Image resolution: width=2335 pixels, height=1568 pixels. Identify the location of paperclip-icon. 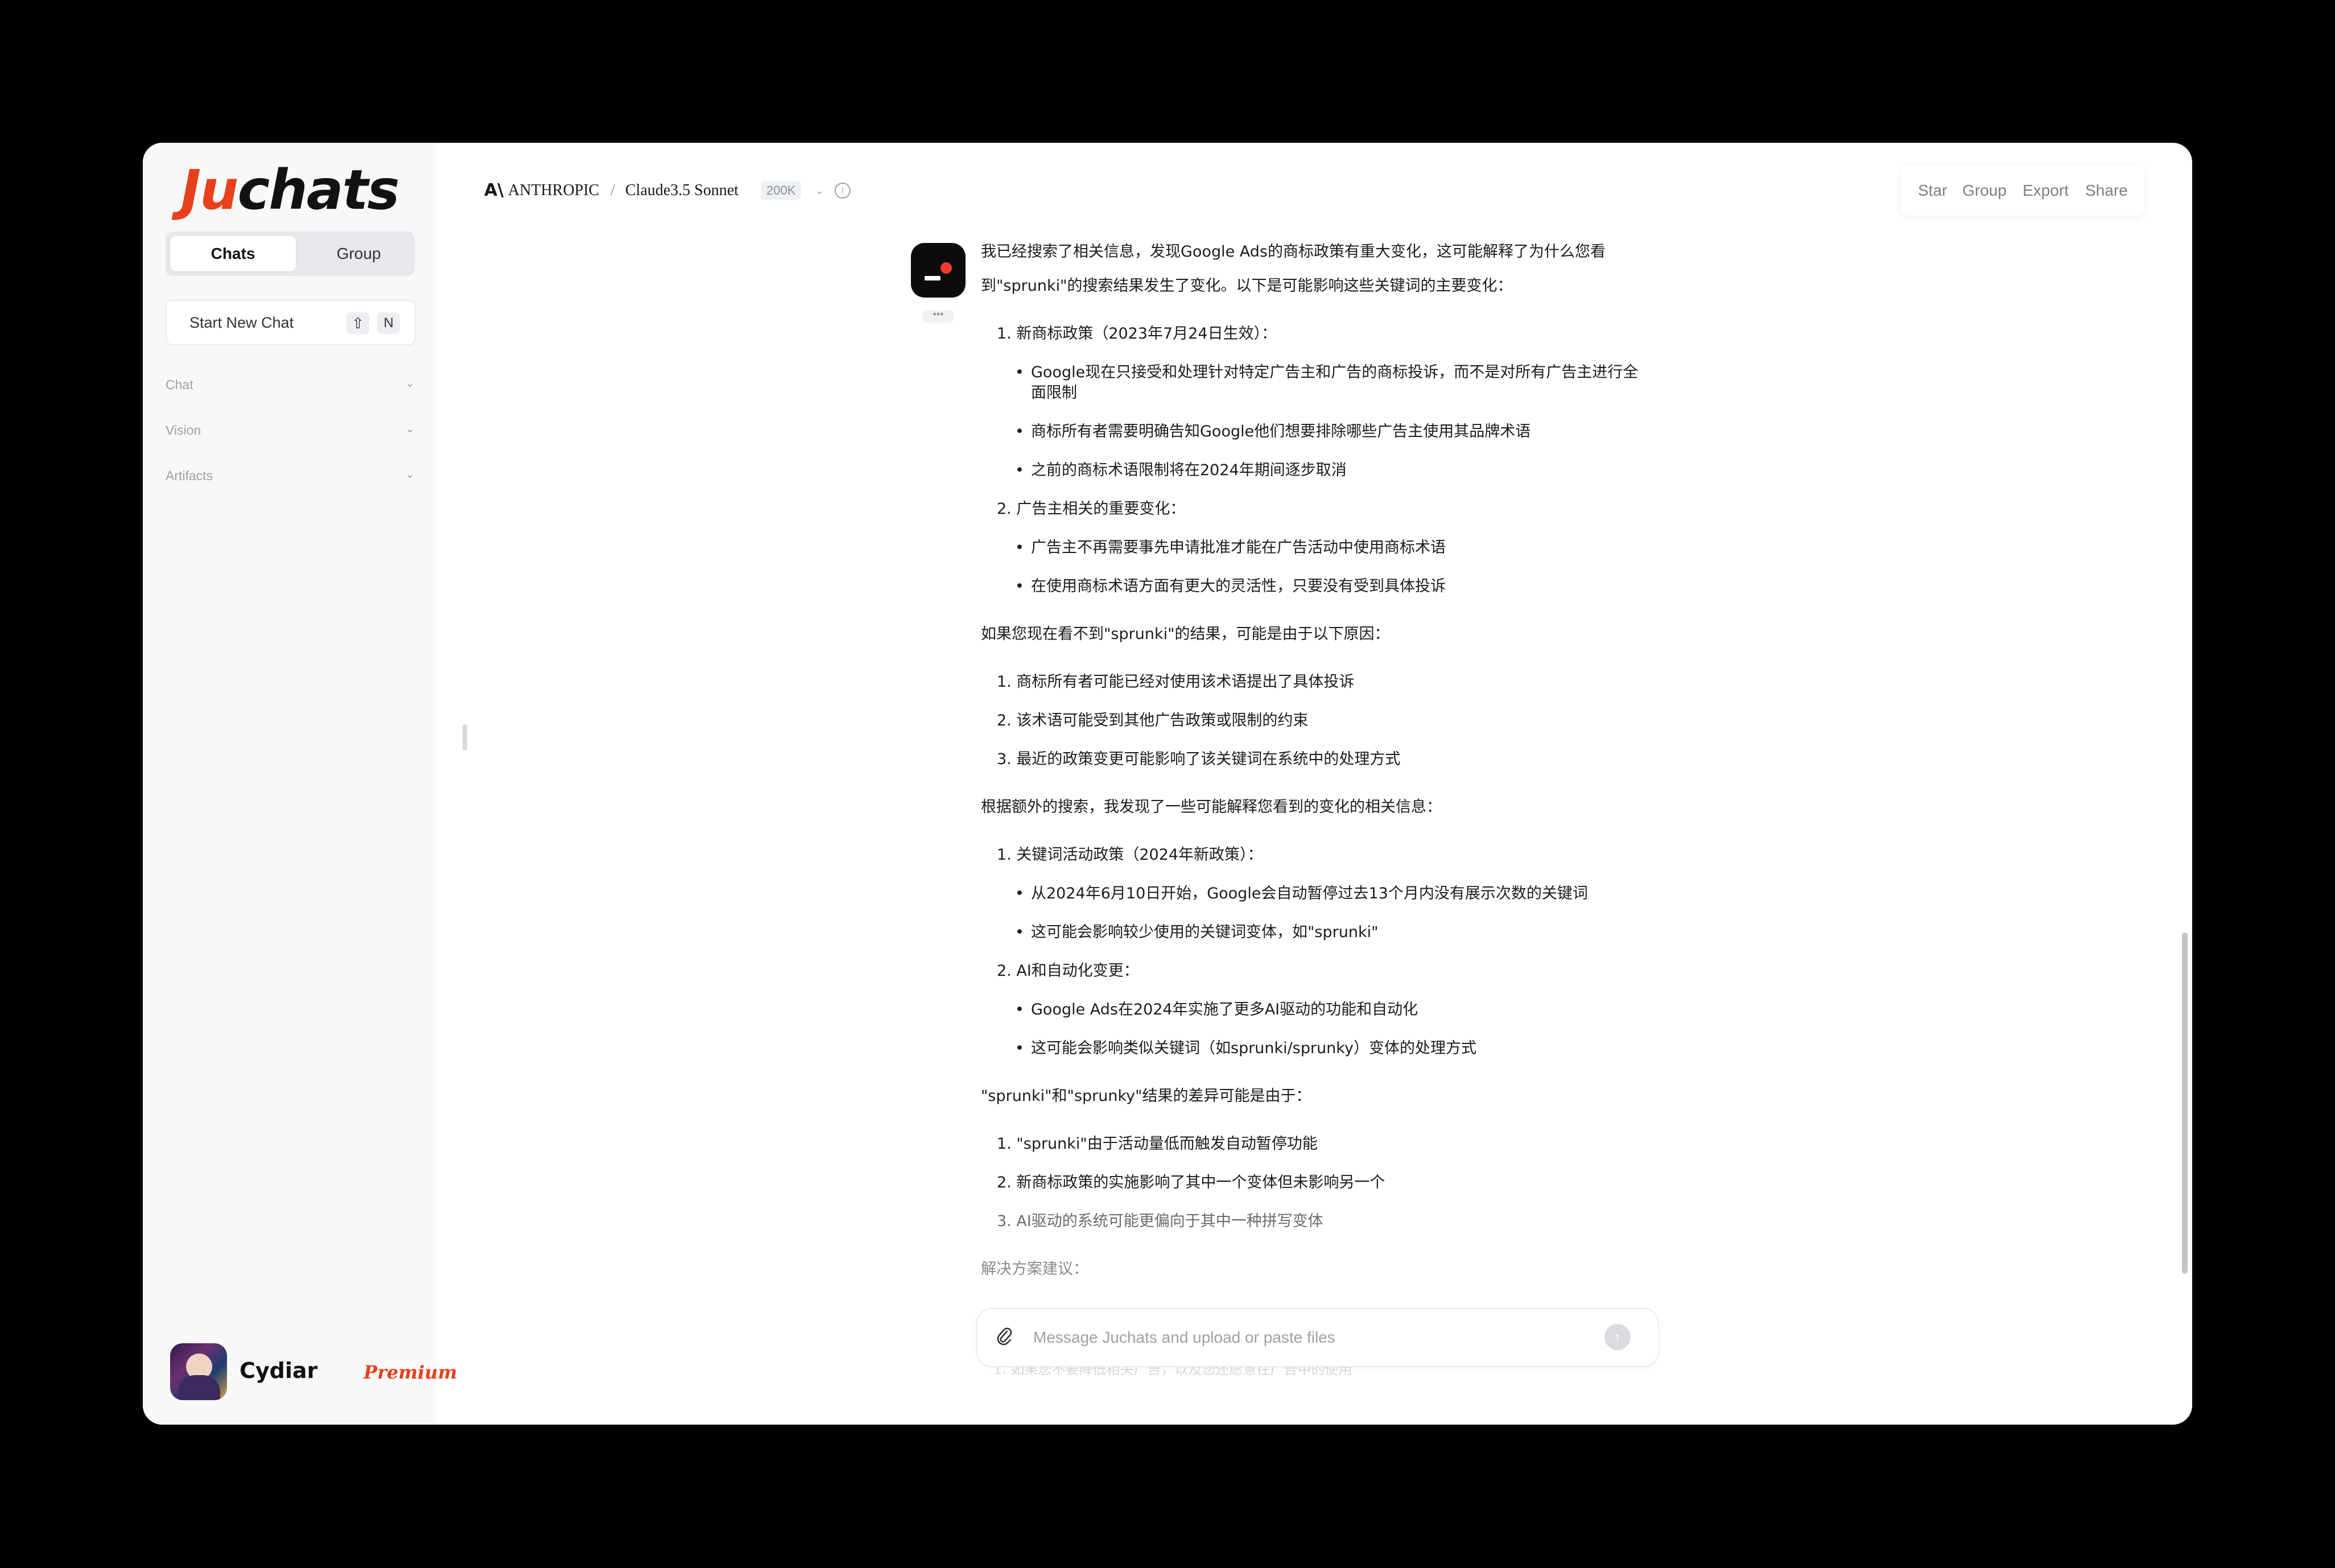
(1004, 1339).